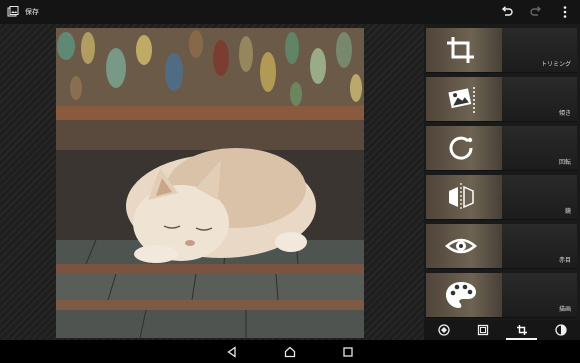 This screenshot has height=363, width=580. I want to click on tool-draw: 描画, so click(501, 295).